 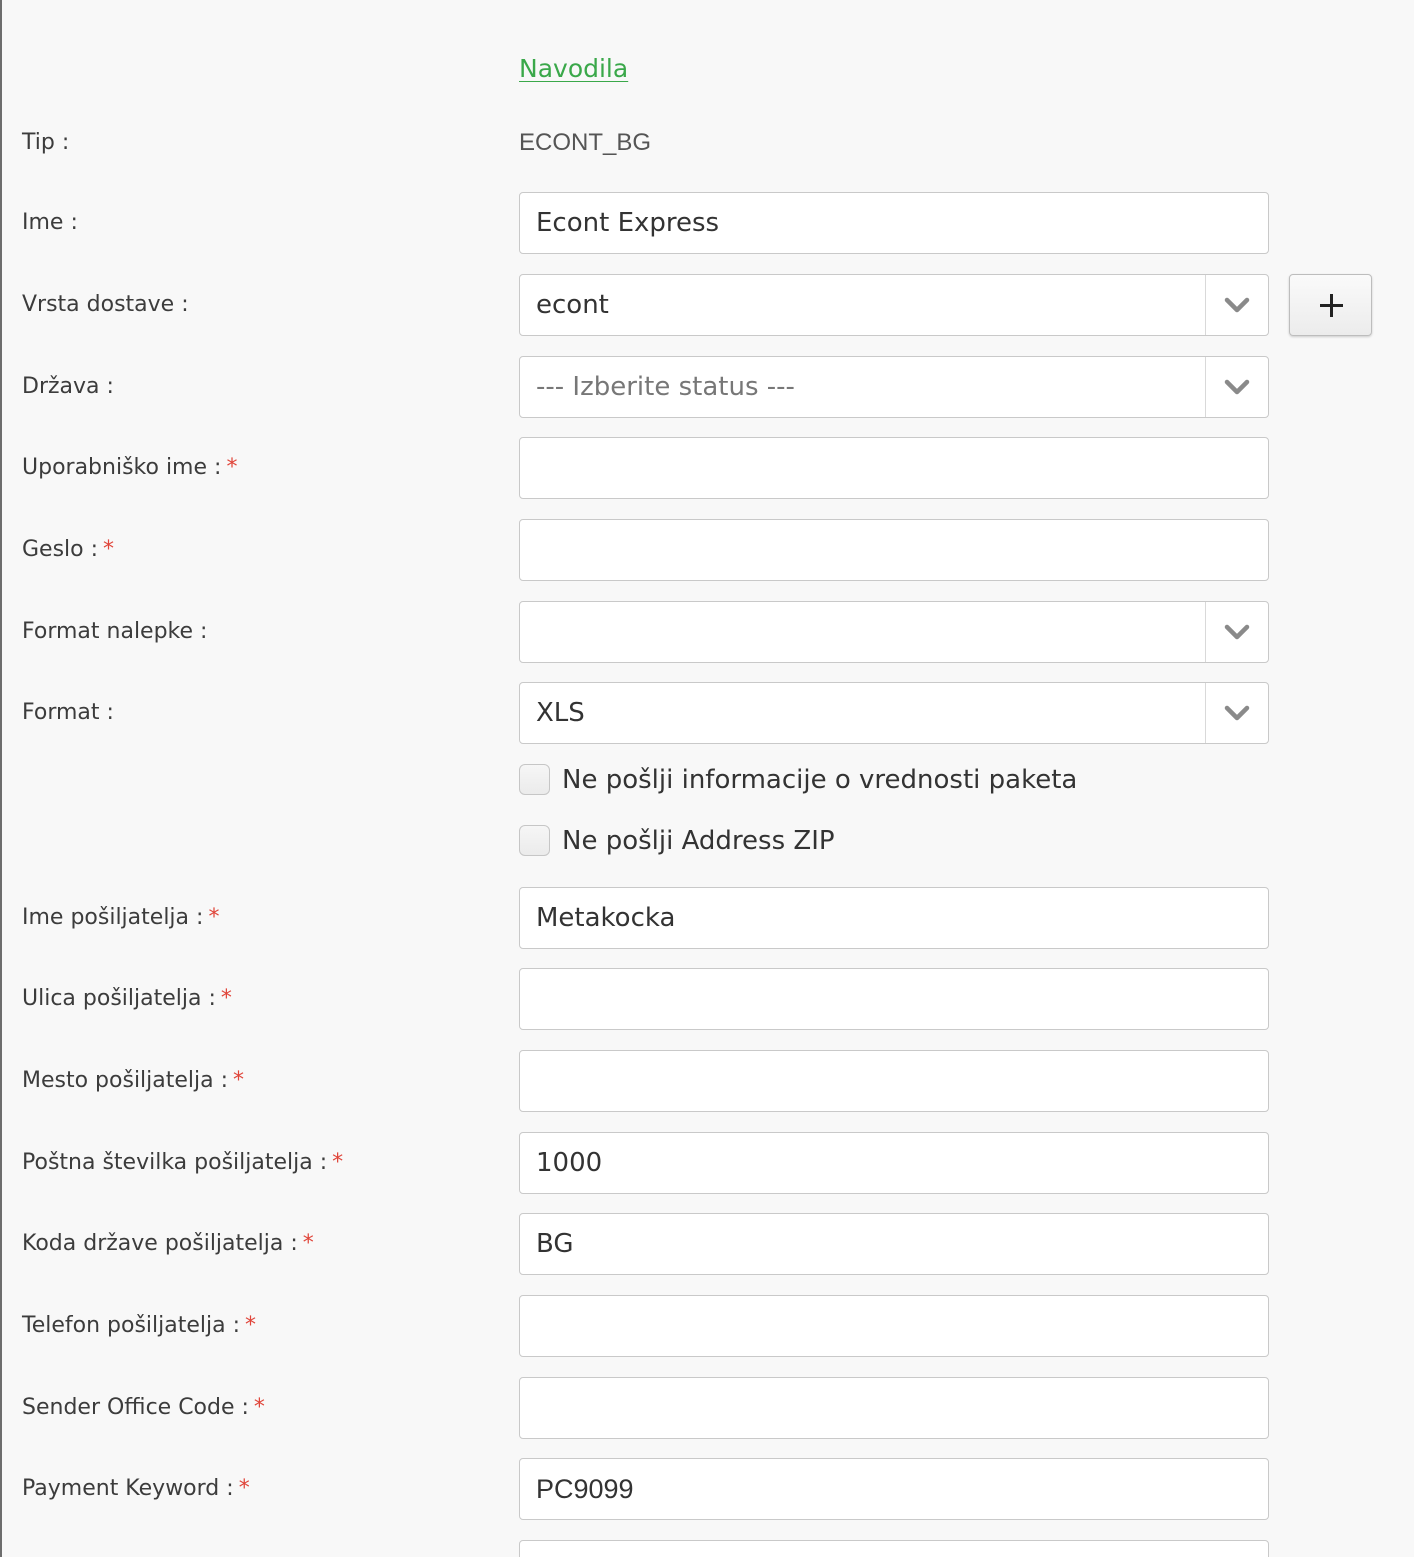 What do you see at coordinates (105, 304) in the screenshot?
I see `delivery-type-label: Vrsta dostave :` at bounding box center [105, 304].